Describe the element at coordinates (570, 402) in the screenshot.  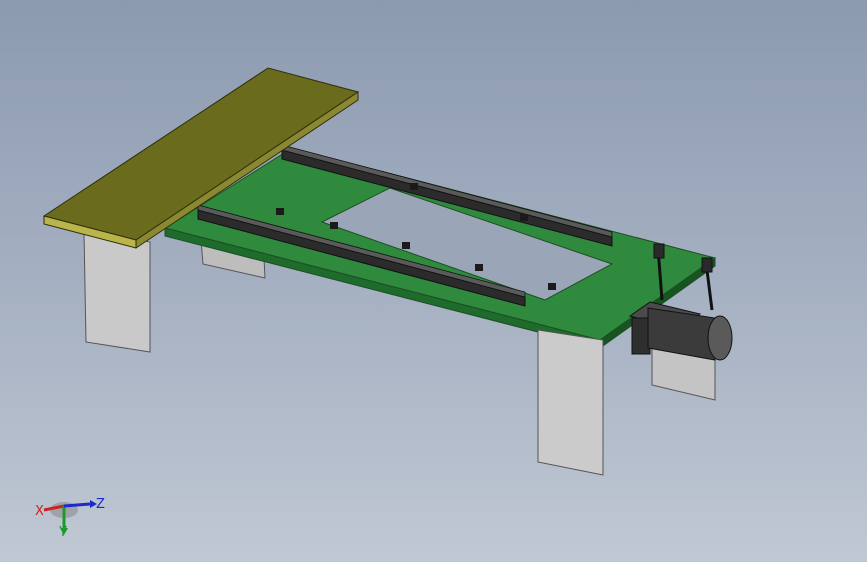
I see `leg-front-right` at that location.